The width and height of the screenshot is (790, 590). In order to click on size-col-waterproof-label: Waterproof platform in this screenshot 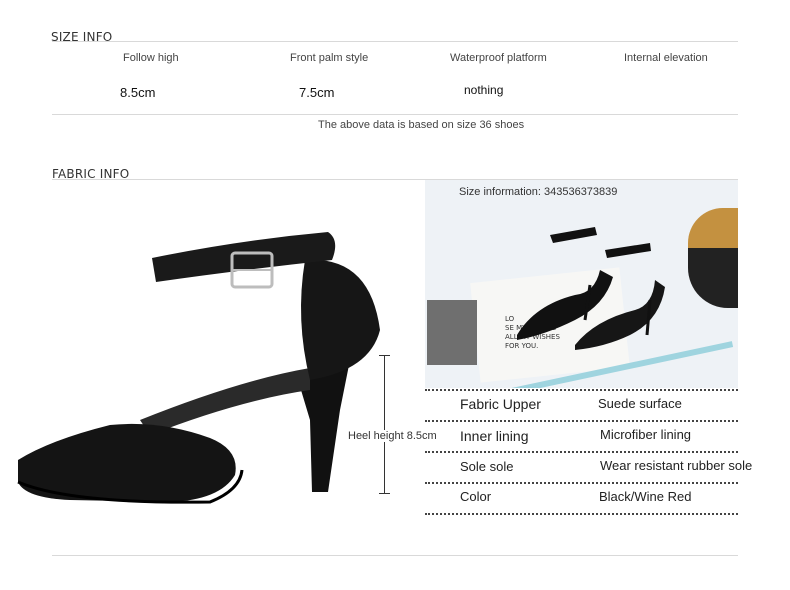, I will do `click(498, 58)`.